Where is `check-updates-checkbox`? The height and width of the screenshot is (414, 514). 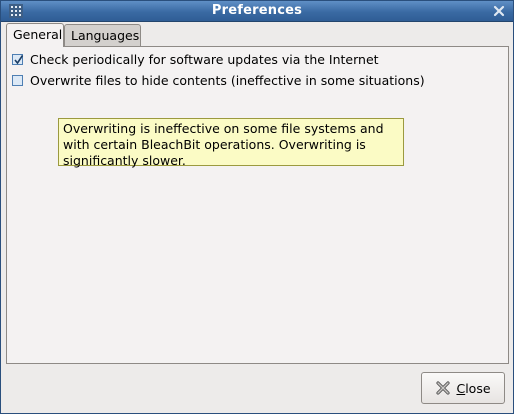 check-updates-checkbox is located at coordinates (18, 59).